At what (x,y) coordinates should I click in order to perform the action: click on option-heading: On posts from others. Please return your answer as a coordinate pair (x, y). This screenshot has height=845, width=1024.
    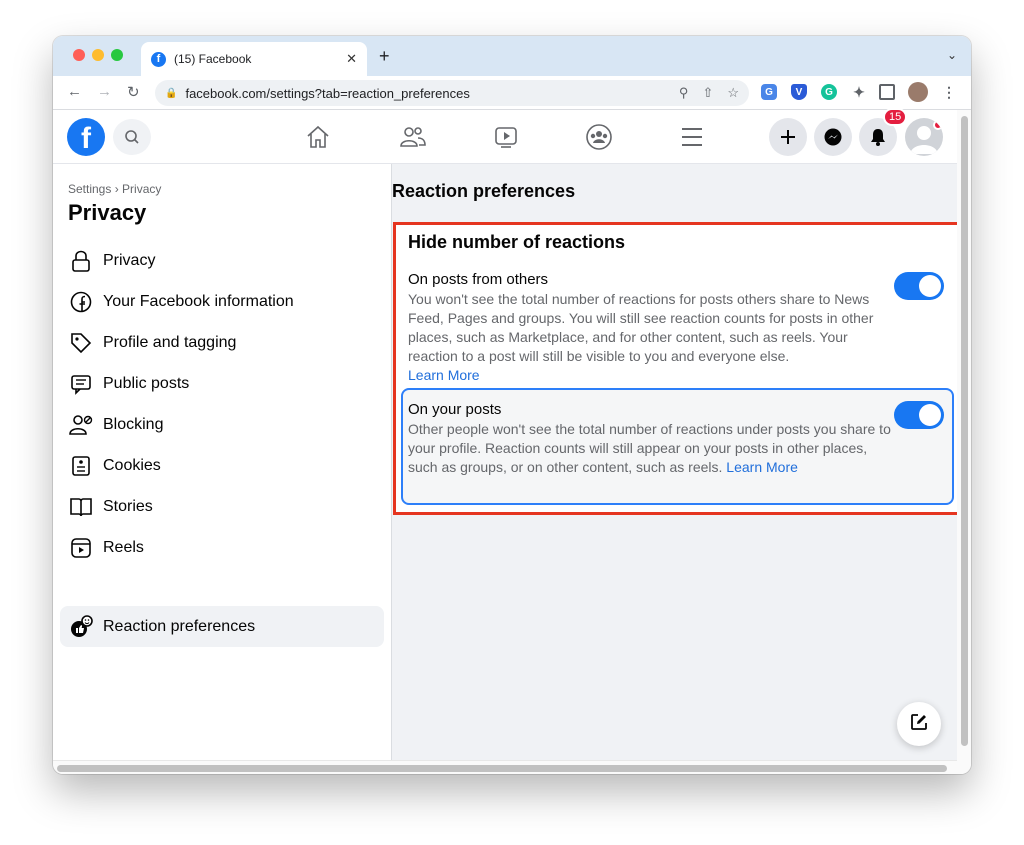
    Looking at the image, I should click on (478, 279).